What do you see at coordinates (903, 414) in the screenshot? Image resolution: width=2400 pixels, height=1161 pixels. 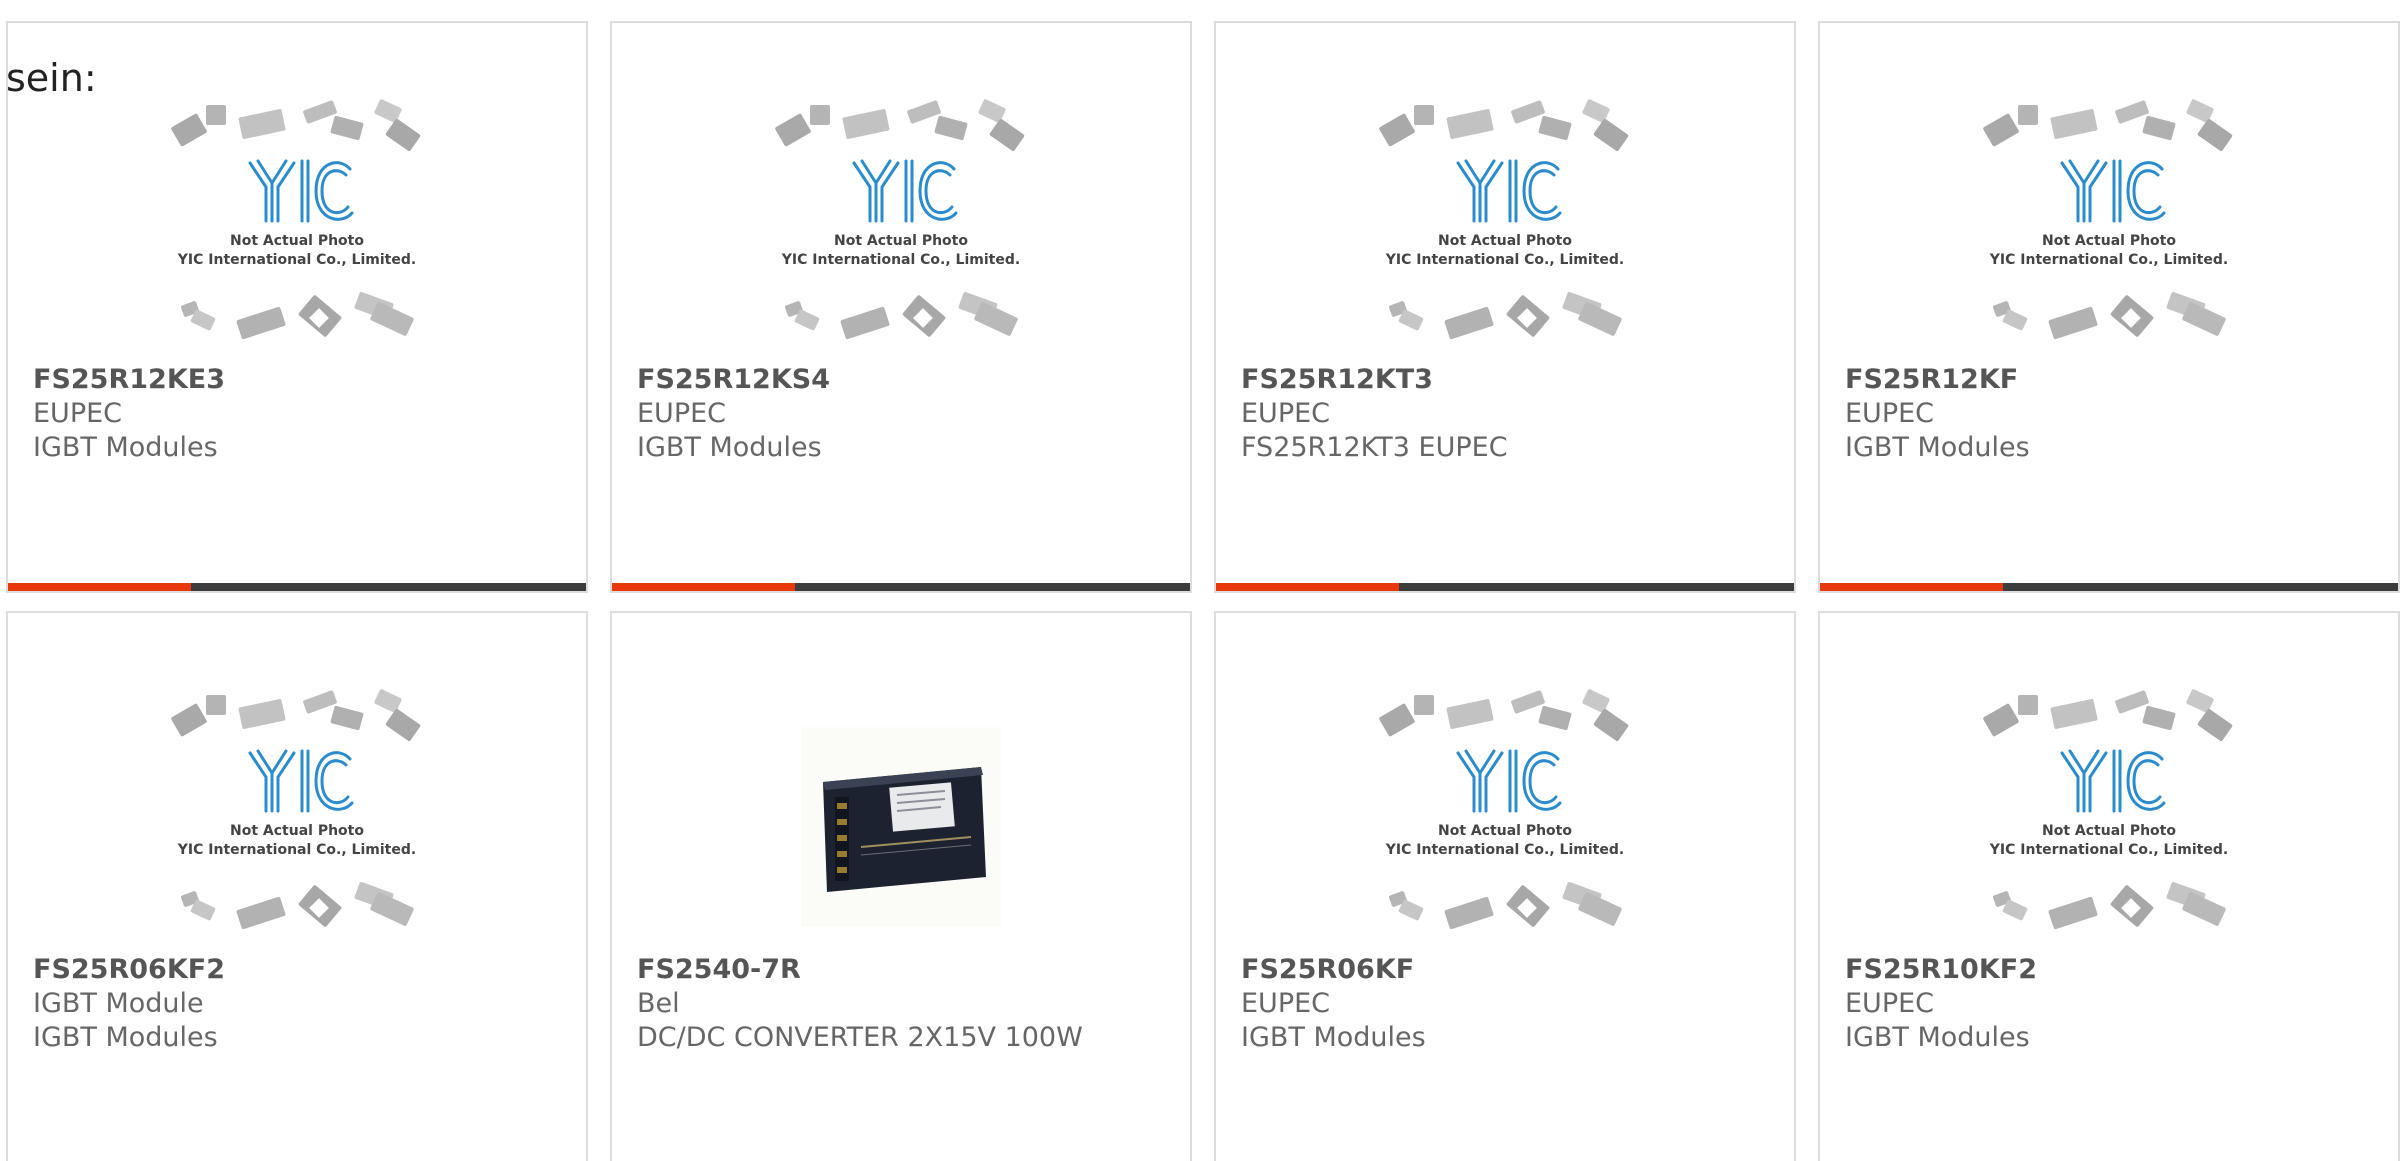 I see `product-info: FS25R12KS4 EUPEC IGBT Modules` at bounding box center [903, 414].